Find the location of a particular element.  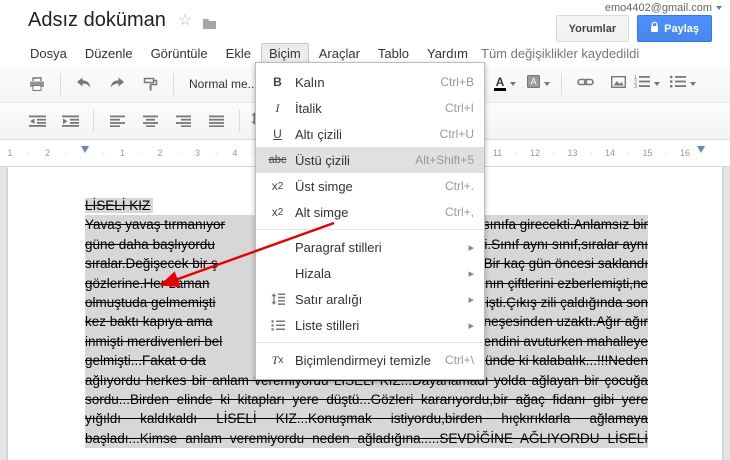

numbered-list-button: 123 is located at coordinates (646, 84).